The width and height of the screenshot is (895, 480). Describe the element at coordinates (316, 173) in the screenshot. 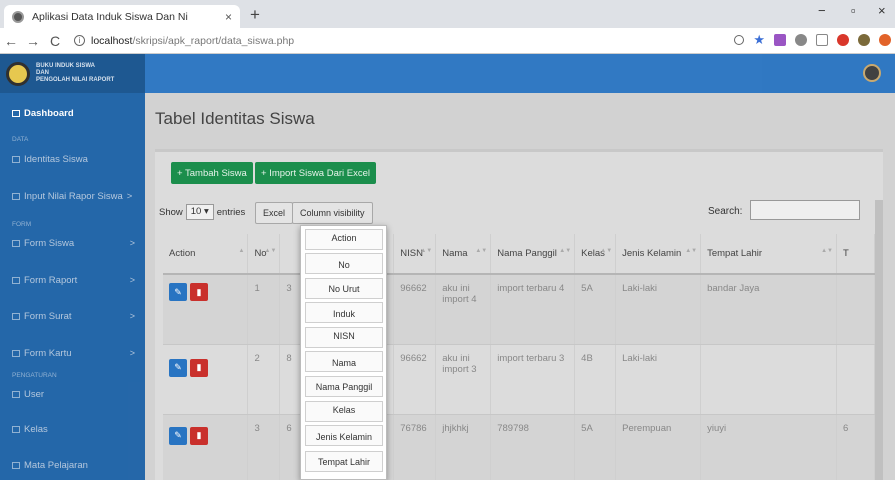

I see `import-excel-button: + Import Siswa Dari Excel` at that location.